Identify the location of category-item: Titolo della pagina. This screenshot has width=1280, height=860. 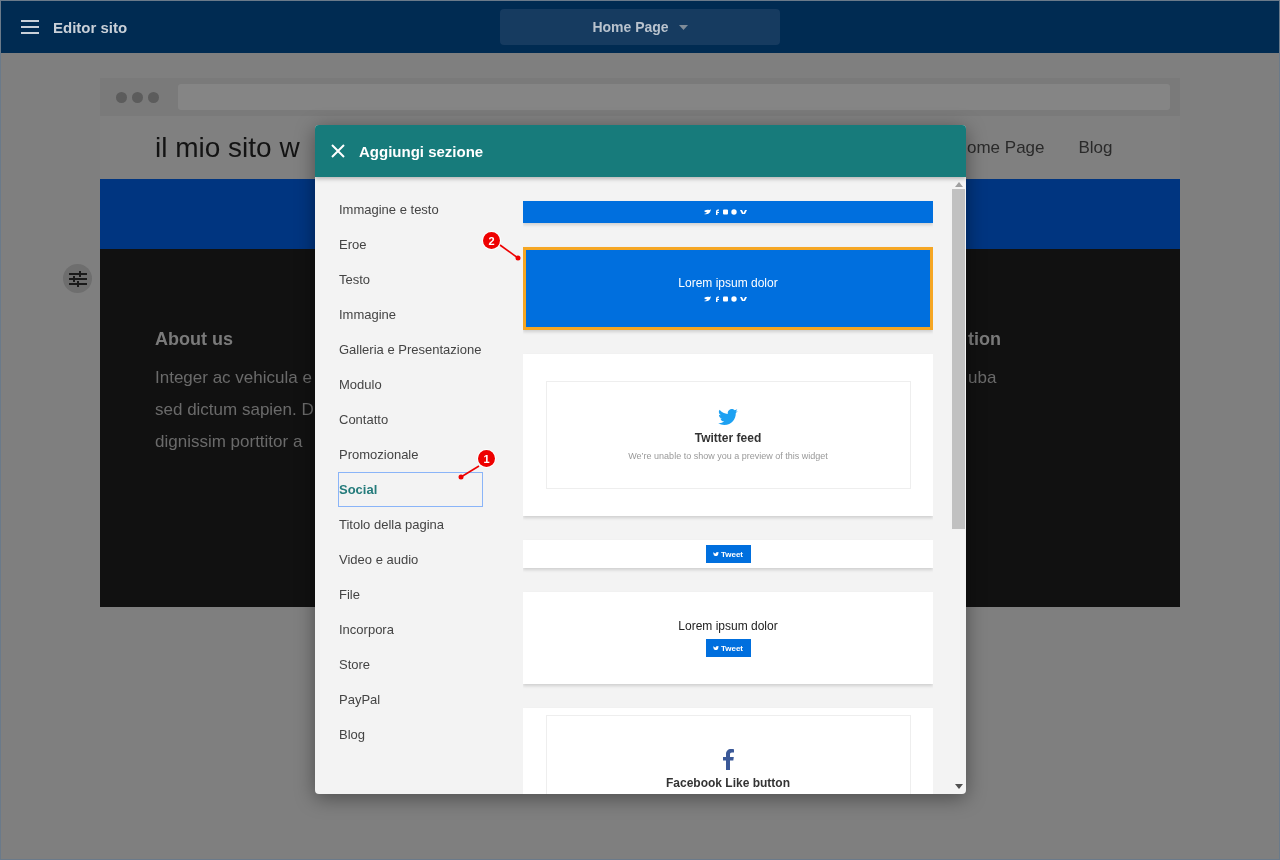
(391, 524).